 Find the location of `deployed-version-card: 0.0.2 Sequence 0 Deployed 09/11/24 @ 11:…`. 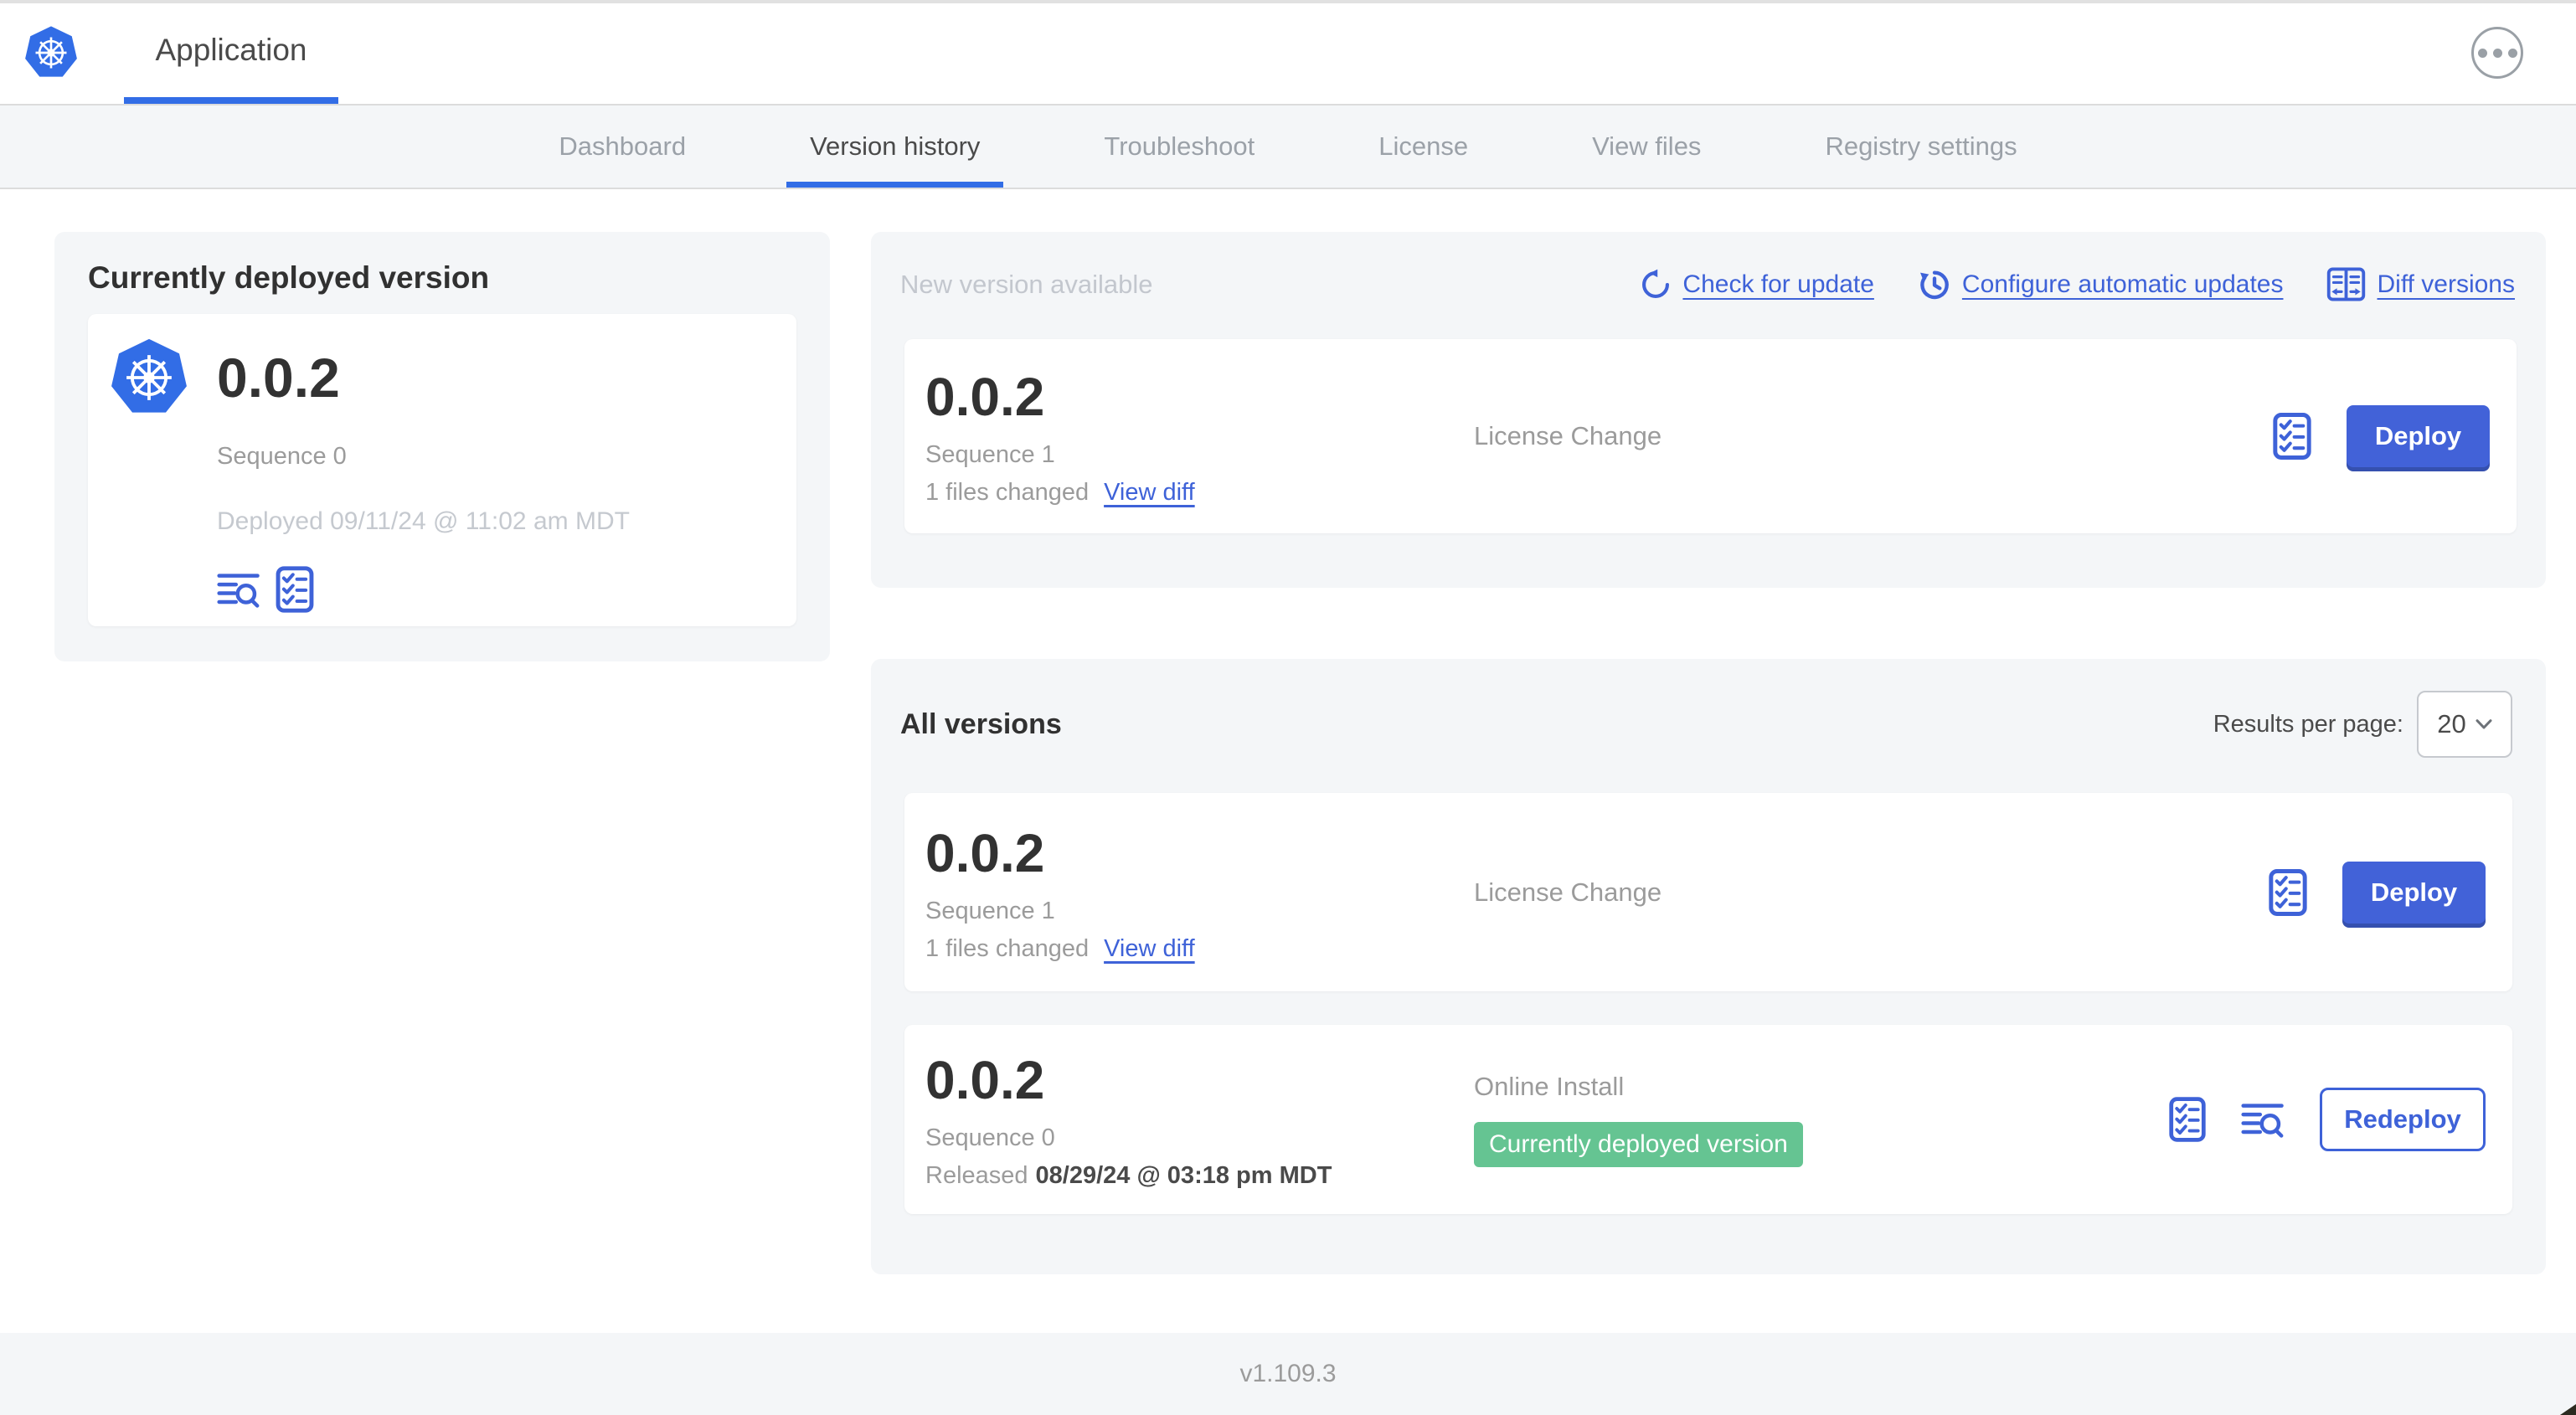

deployed-version-card: 0.0.2 Sequence 0 Deployed 09/11/24 @ 11:… is located at coordinates (442, 470).